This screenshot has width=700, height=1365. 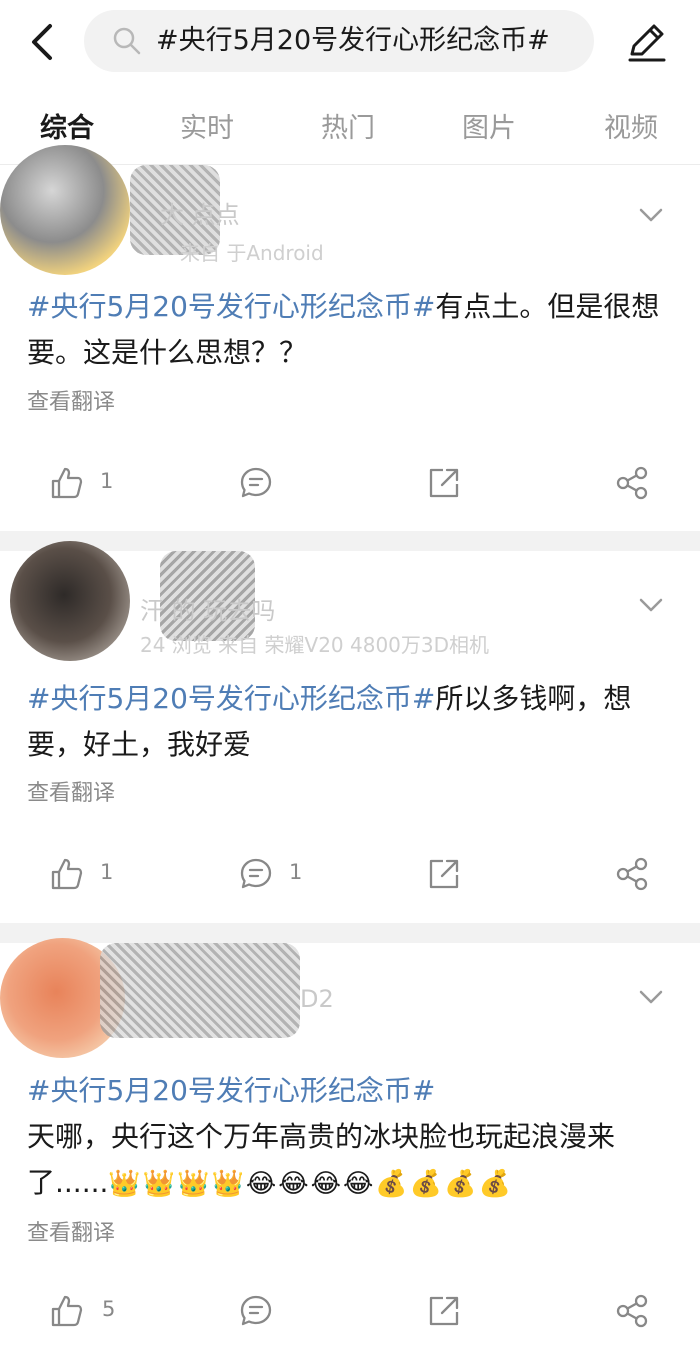 What do you see at coordinates (315, 645) in the screenshot?
I see `post-meta: 24 浏览 来自 荣耀V20 4800万3D相机` at bounding box center [315, 645].